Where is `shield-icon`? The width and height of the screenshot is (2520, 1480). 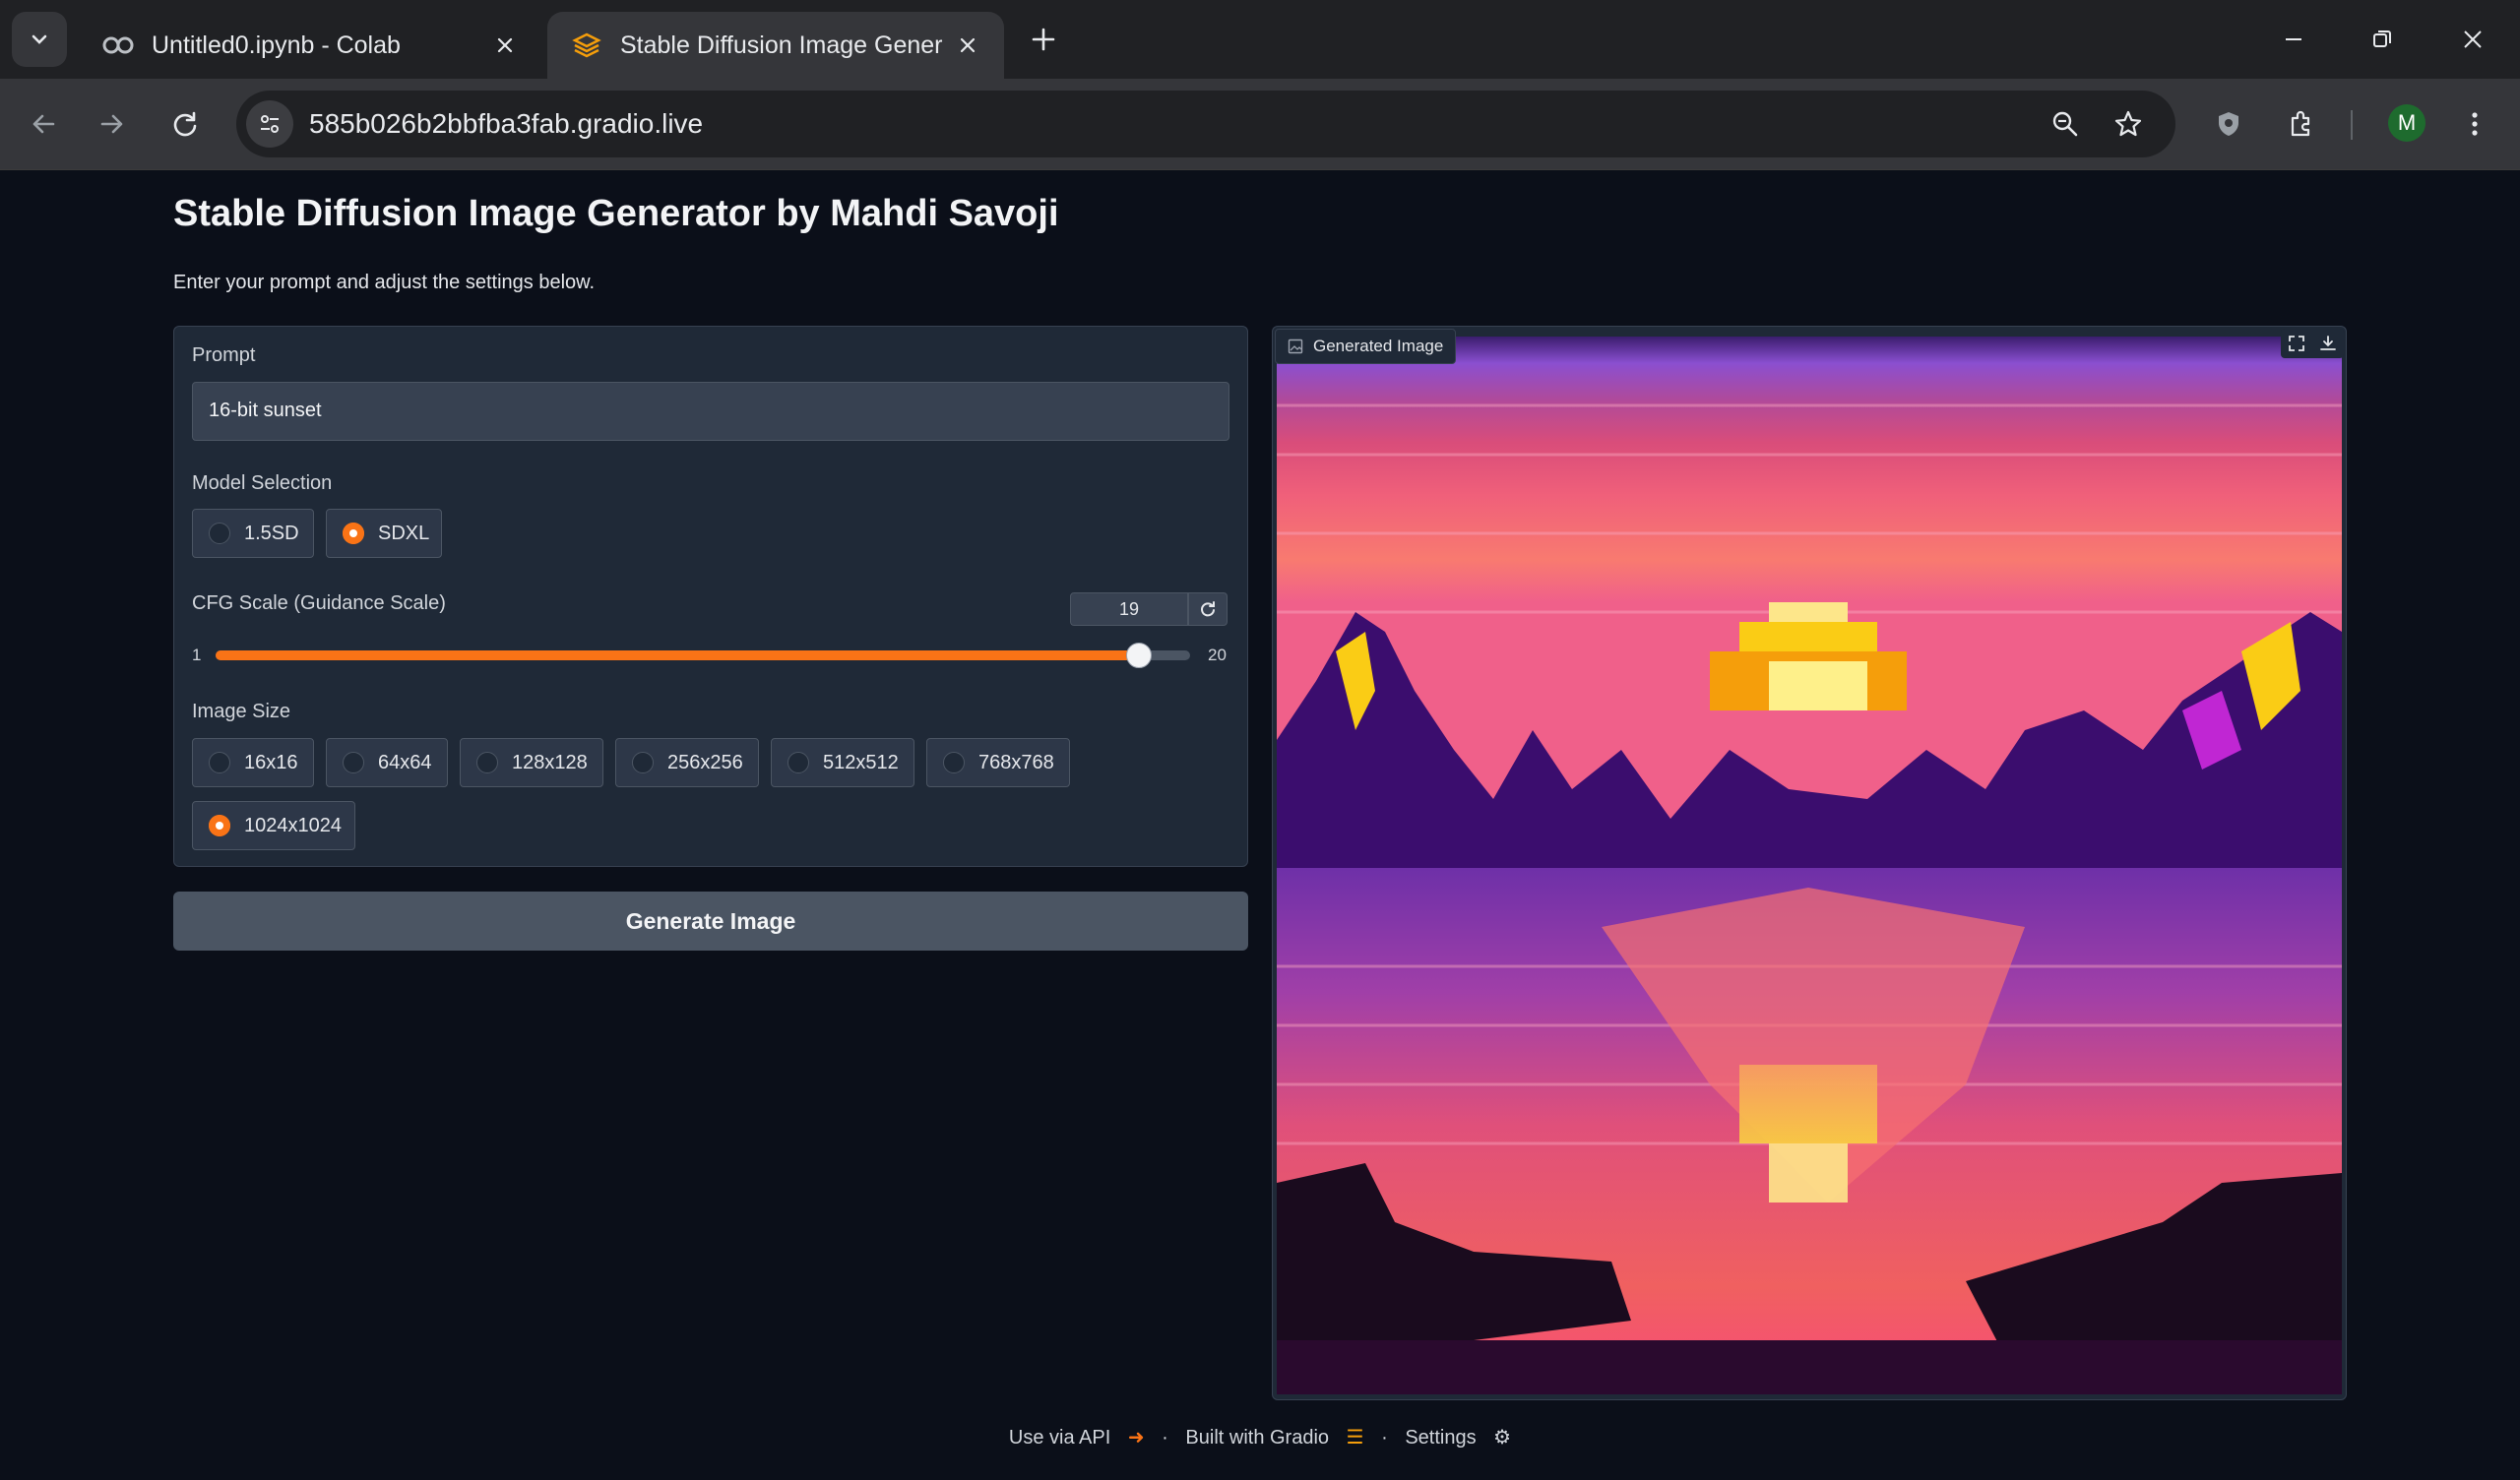 shield-icon is located at coordinates (2228, 124).